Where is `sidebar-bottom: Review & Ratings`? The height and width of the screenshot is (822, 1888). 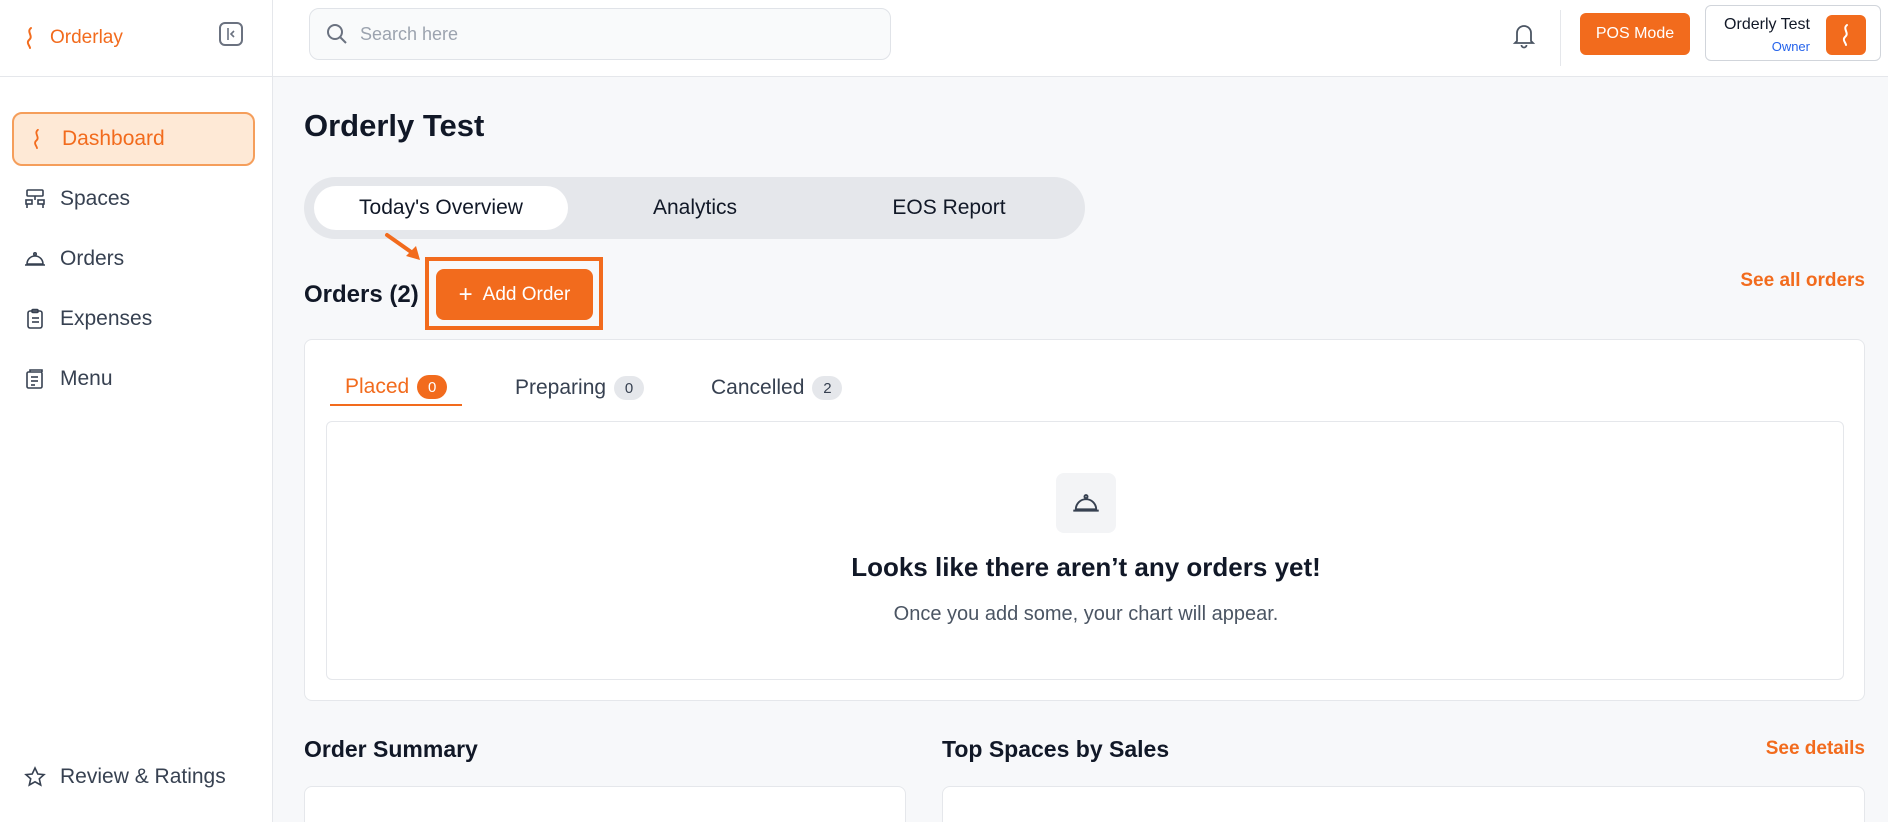 sidebar-bottom: Review & Ratings is located at coordinates (133, 780).